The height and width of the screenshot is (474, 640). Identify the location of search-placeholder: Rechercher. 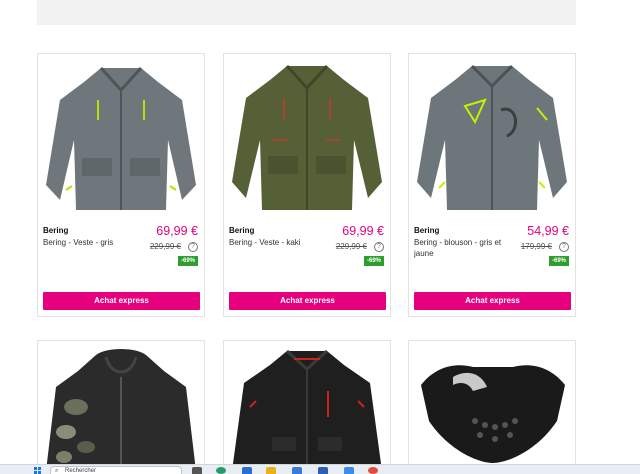
(81, 471).